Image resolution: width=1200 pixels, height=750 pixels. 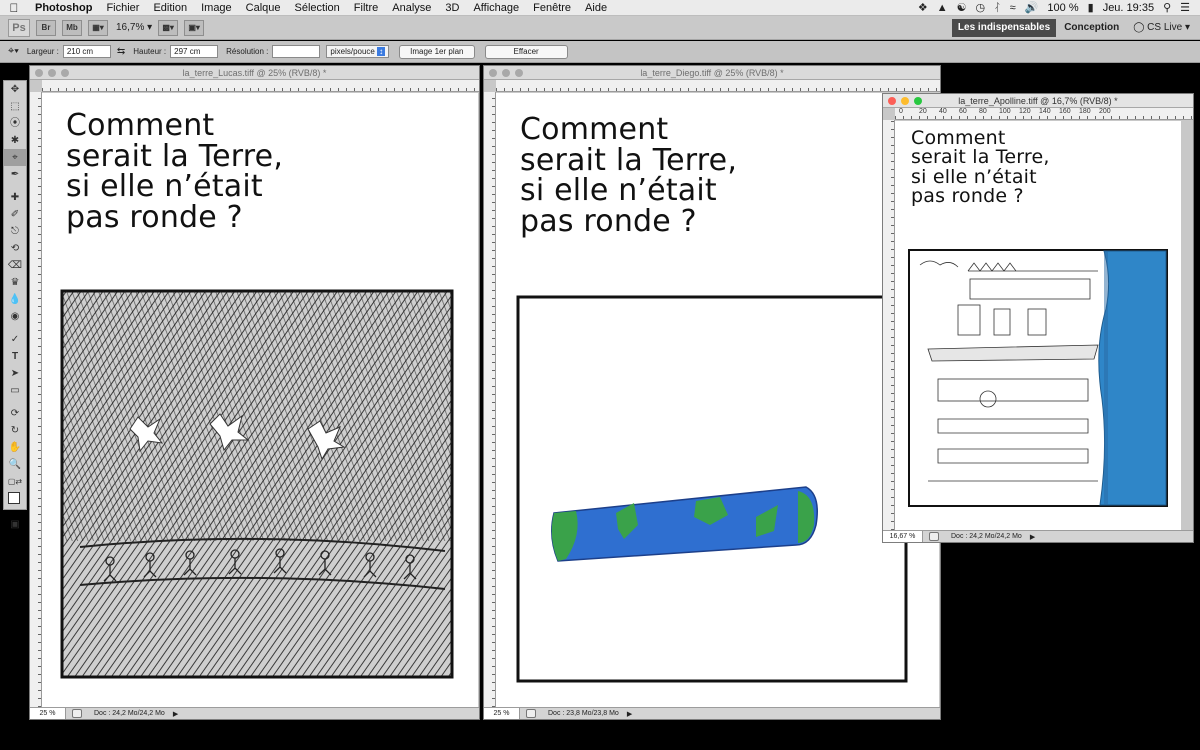 What do you see at coordinates (962, 7) in the screenshot?
I see `sync-icon: ☯` at bounding box center [962, 7].